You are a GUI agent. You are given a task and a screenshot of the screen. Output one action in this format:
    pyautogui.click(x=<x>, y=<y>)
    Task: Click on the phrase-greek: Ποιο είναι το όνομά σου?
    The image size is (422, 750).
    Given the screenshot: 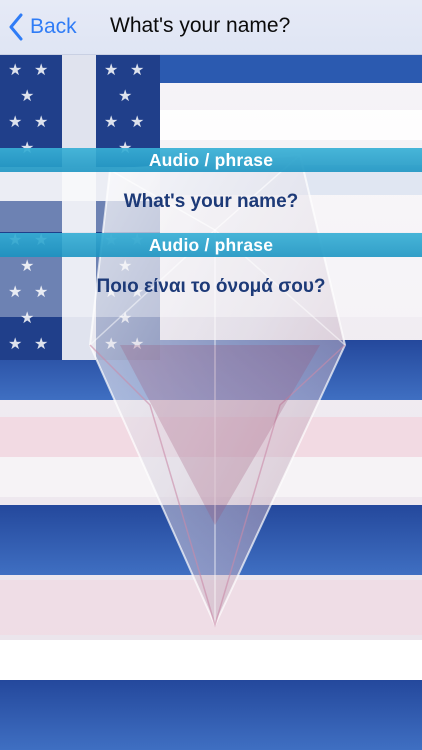 What is the action you would take?
    pyautogui.click(x=211, y=287)
    